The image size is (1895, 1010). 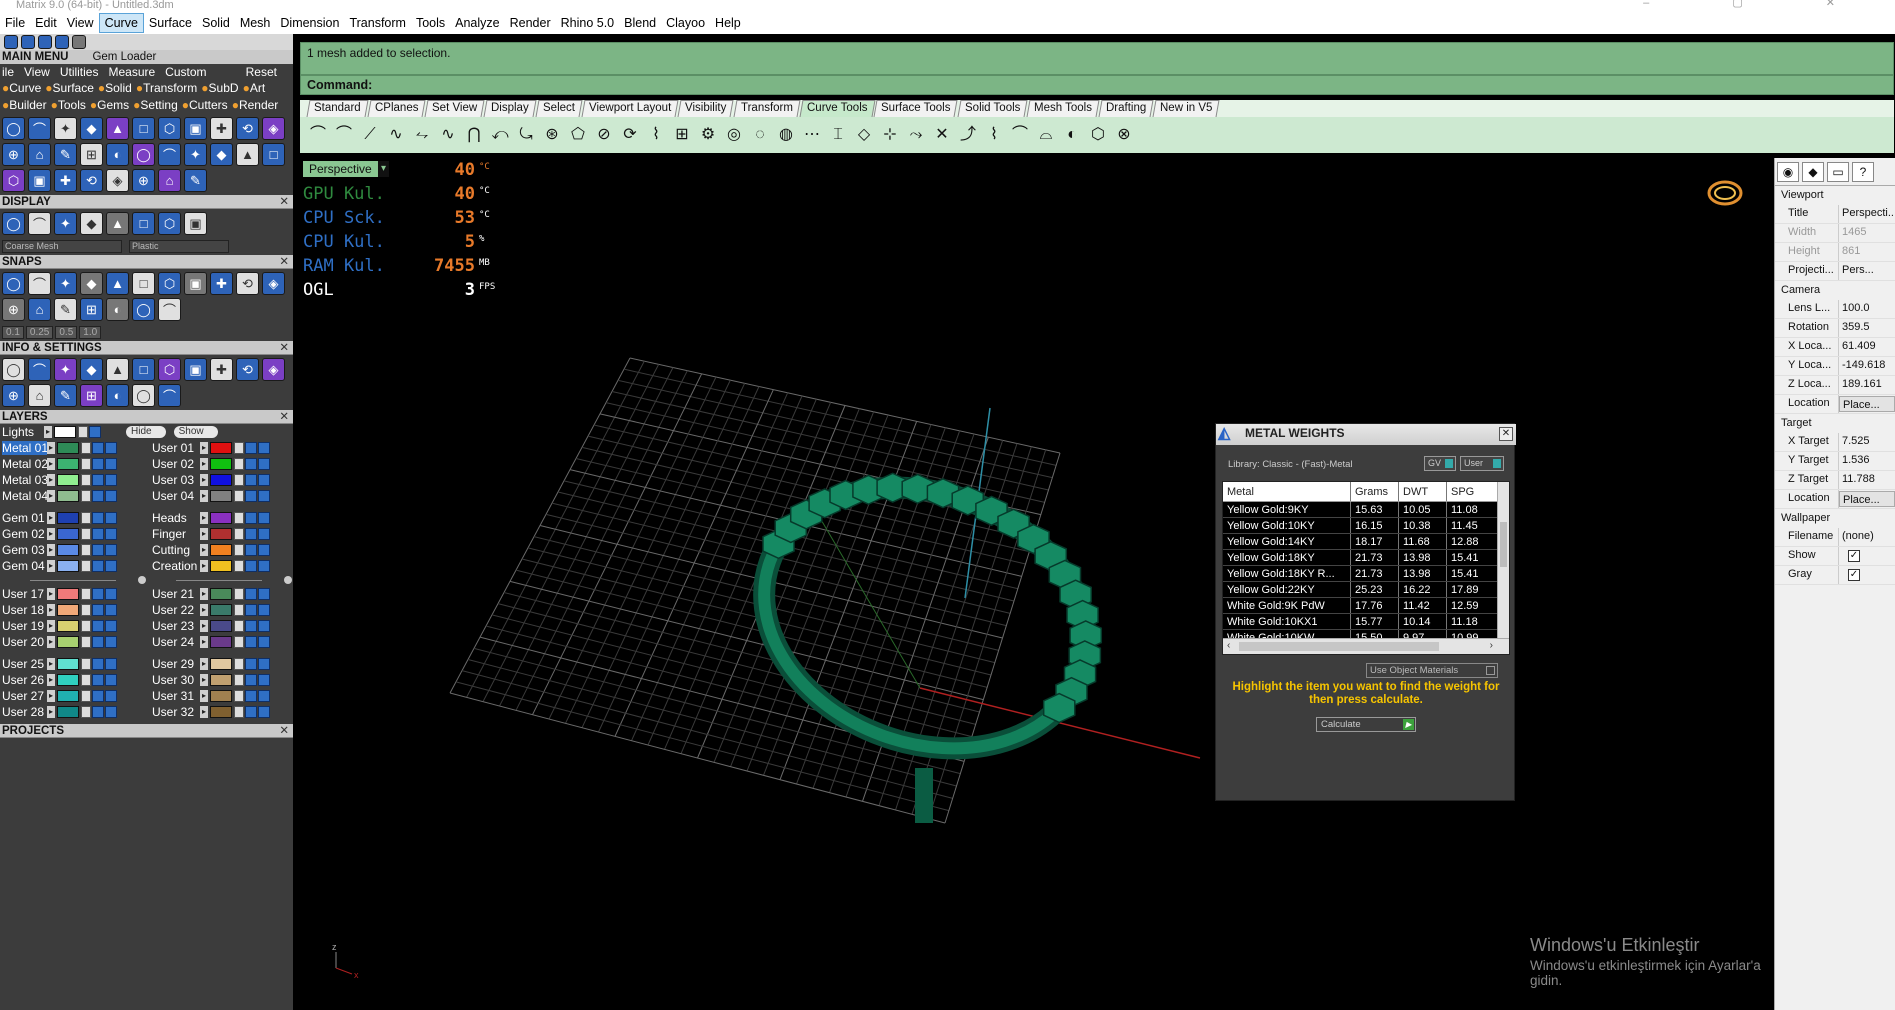 What do you see at coordinates (1366, 590) in the screenshot?
I see `metal-row: Yellow Gold:22KY 25.23 16.22 17.89` at bounding box center [1366, 590].